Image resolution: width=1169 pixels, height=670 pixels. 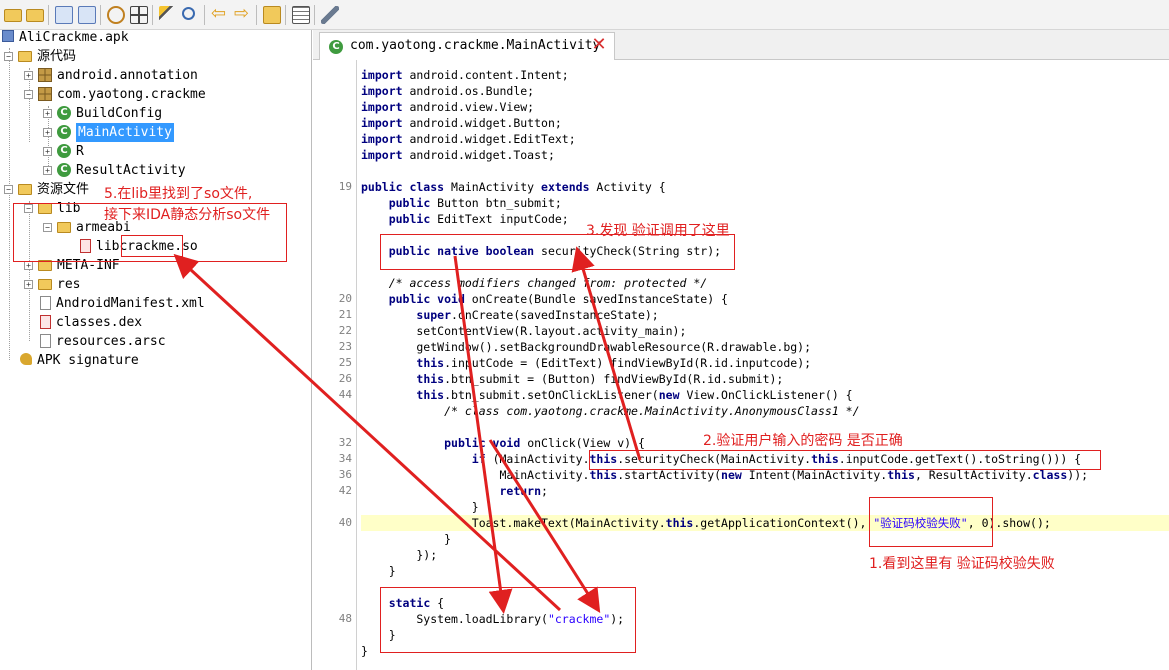 What do you see at coordinates (508, 620) in the screenshot?
I see `annotation-box-static-block` at bounding box center [508, 620].